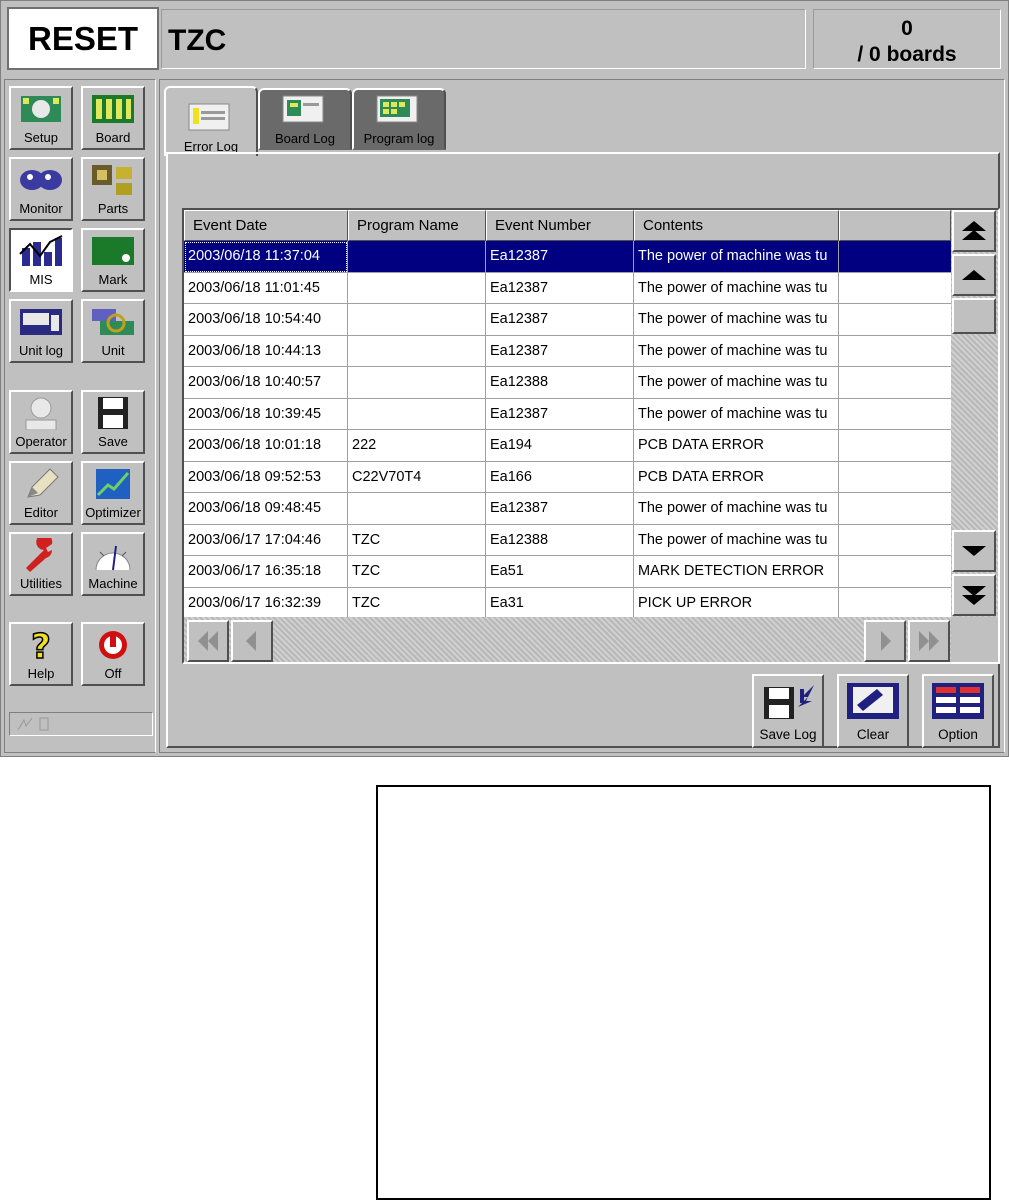 This screenshot has height=1201, width=1009. I want to click on pencil-icon, so click(41, 484).